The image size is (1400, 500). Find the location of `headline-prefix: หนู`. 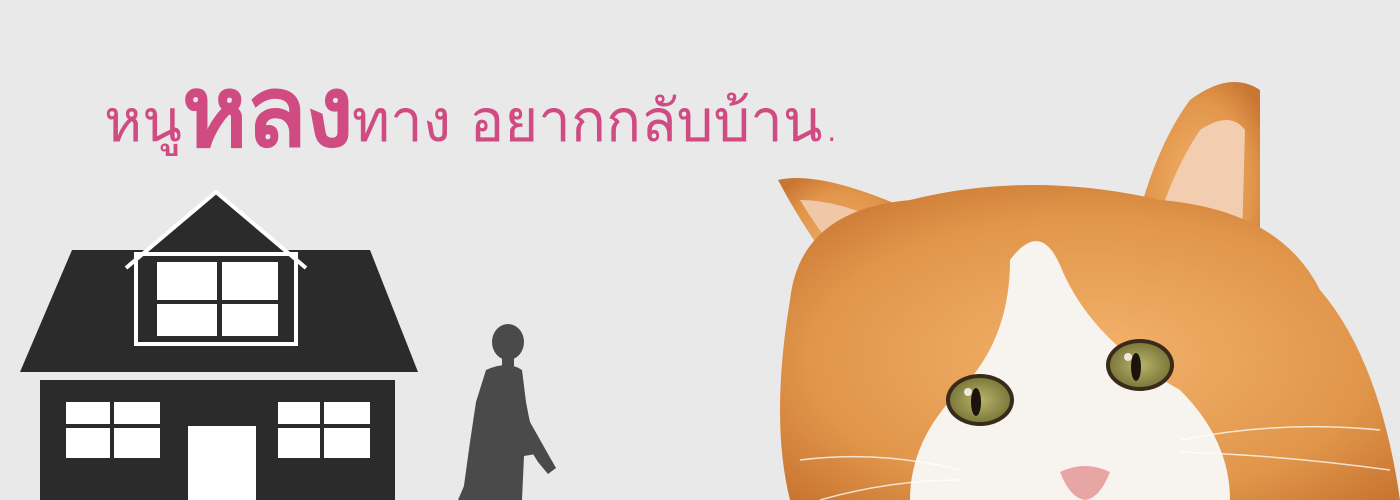

headline-prefix: หนู is located at coordinates (143, 121).